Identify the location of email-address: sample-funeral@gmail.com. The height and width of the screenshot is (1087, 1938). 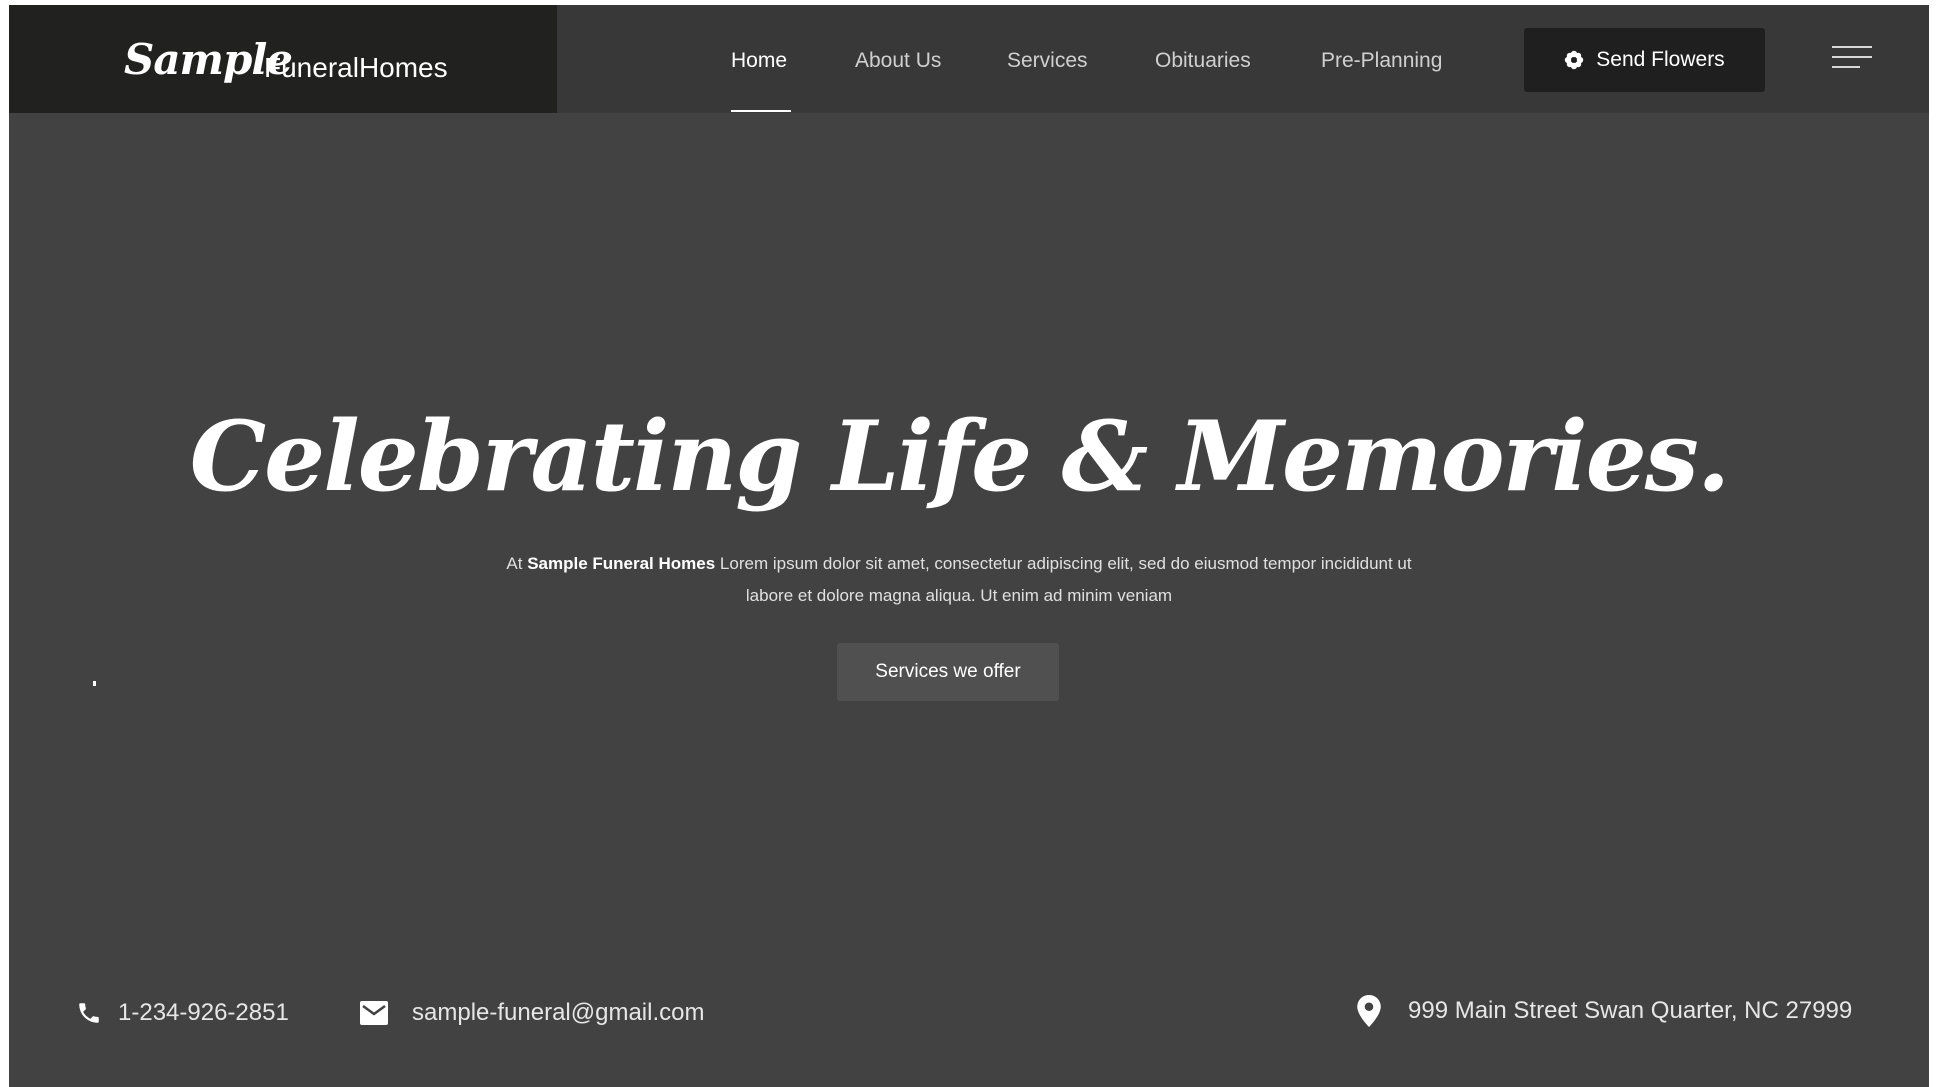
(558, 1012).